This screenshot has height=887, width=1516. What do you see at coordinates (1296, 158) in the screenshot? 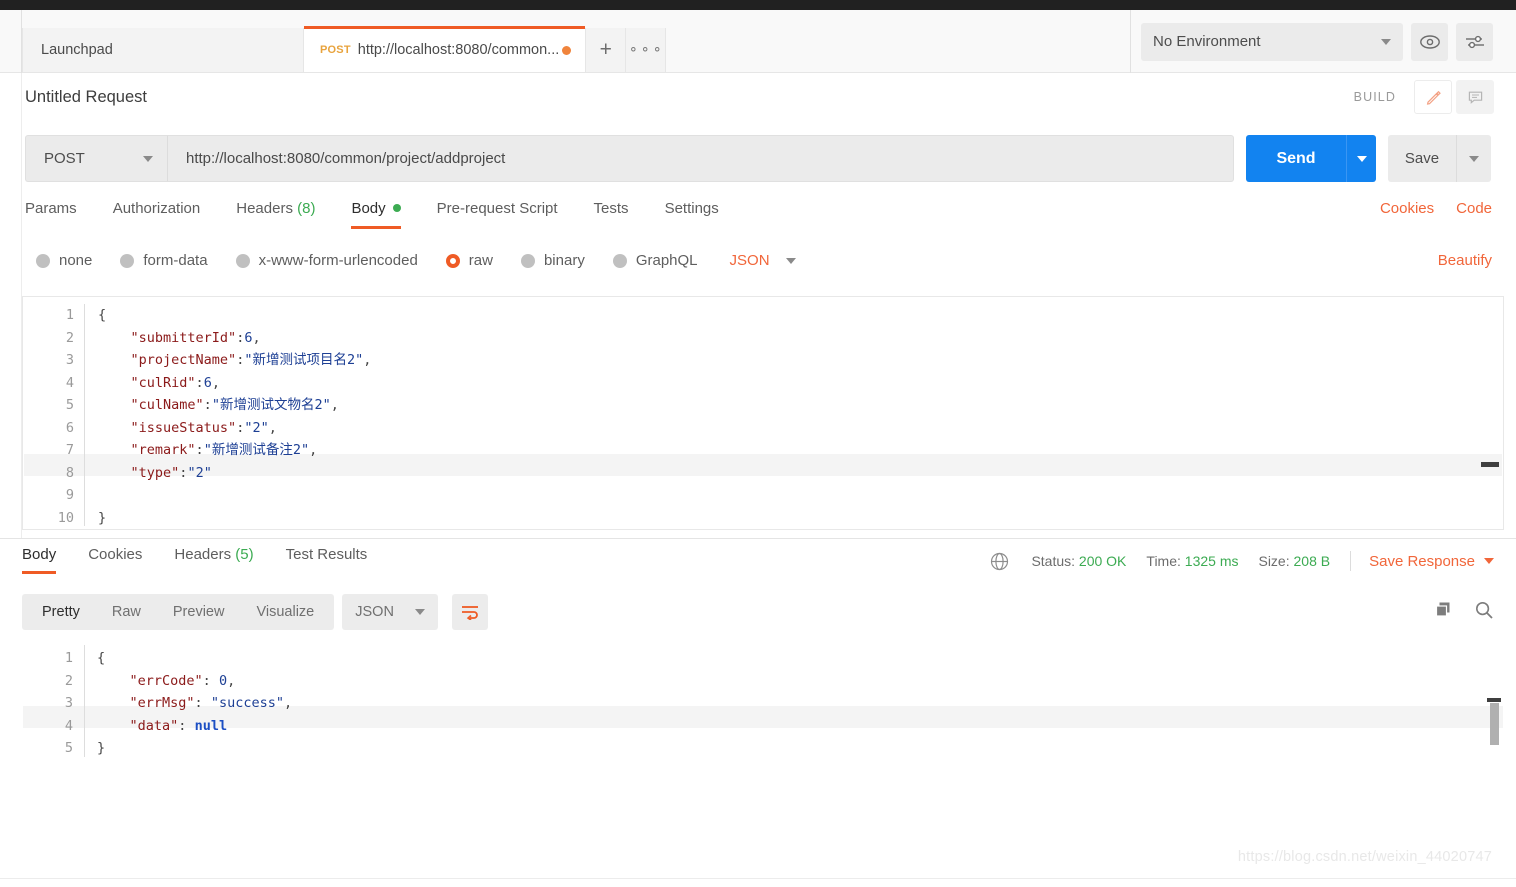
I see `send-button: Send` at bounding box center [1296, 158].